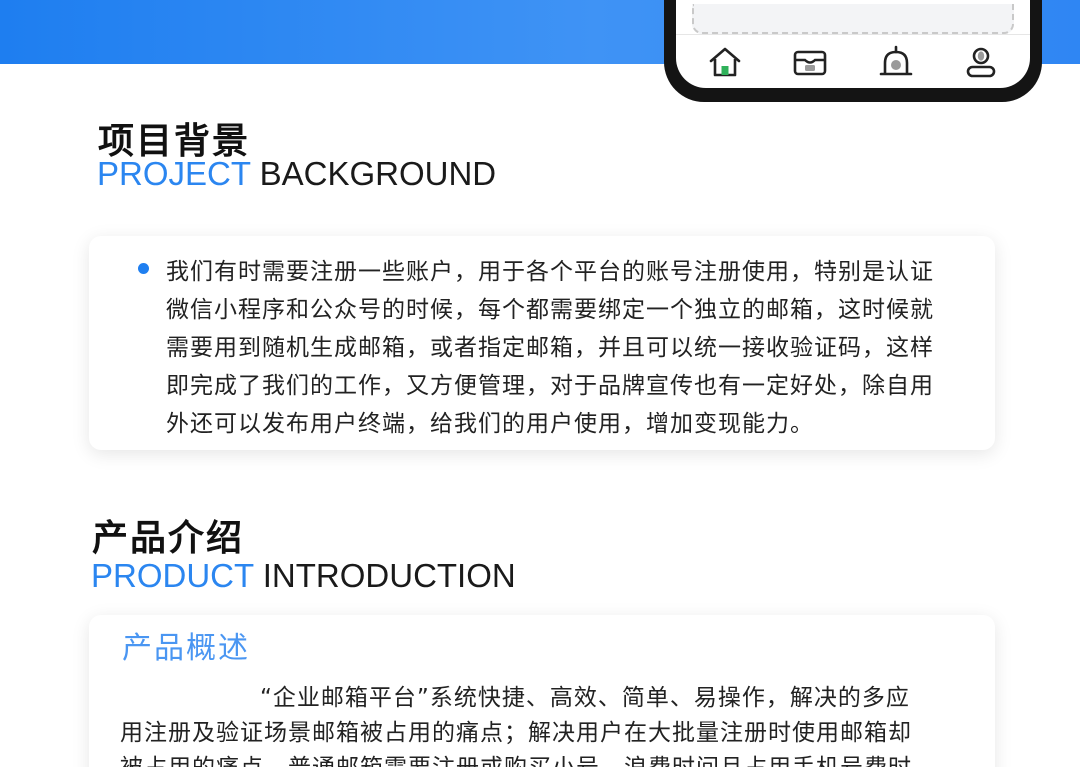 The height and width of the screenshot is (767, 1080). I want to click on text-line: 被占用的痛点，普通邮箱需要注册或购买小号，浪费时间且占用手机号费时, so click(550, 759).